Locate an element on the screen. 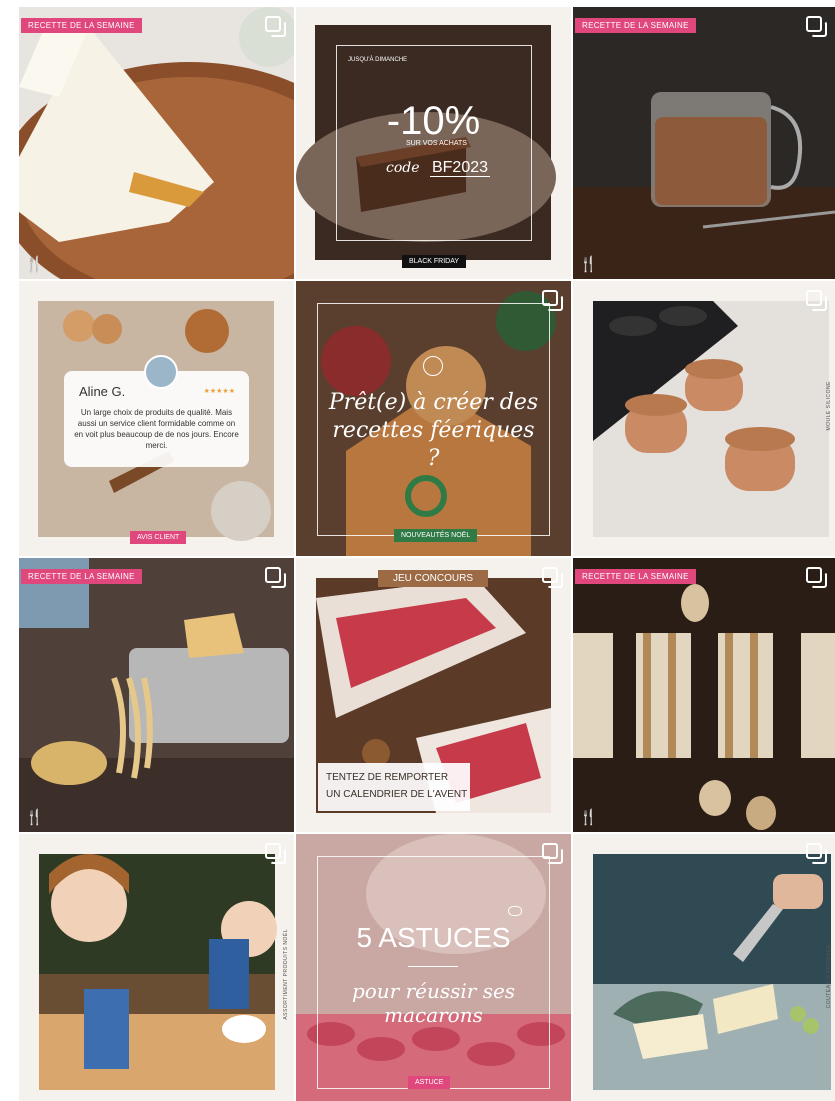 The width and height of the screenshot is (835, 1101). tips-frame is located at coordinates (433, 972).